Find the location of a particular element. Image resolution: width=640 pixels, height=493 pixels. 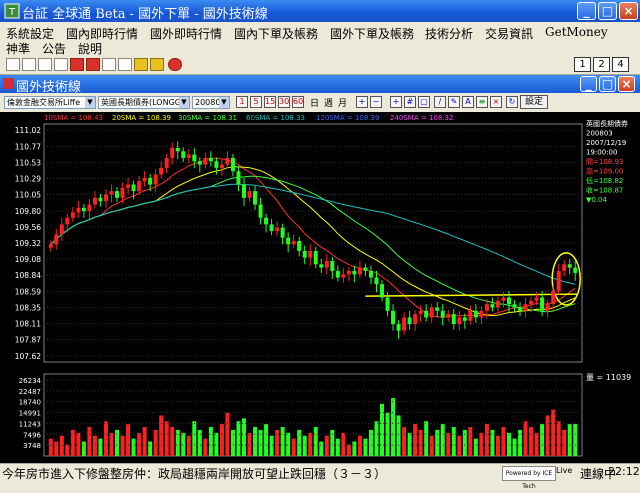

layout-2-button: 2 is located at coordinates (601, 64).